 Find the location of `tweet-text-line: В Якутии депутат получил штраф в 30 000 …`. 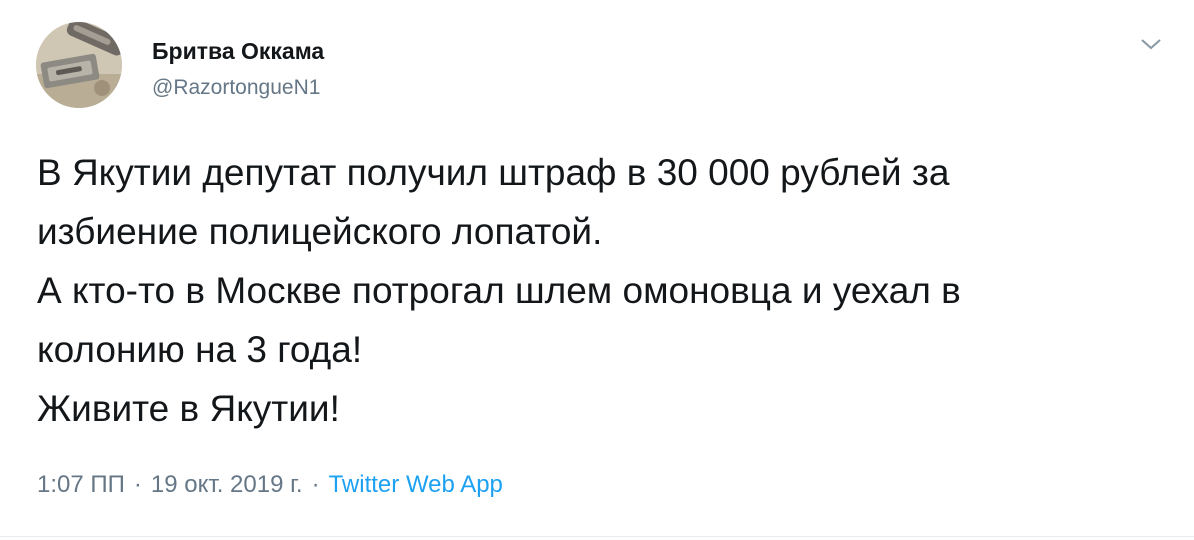

tweet-text-line: В Якутии депутат получил штраф в 30 000 … is located at coordinates (493, 172).